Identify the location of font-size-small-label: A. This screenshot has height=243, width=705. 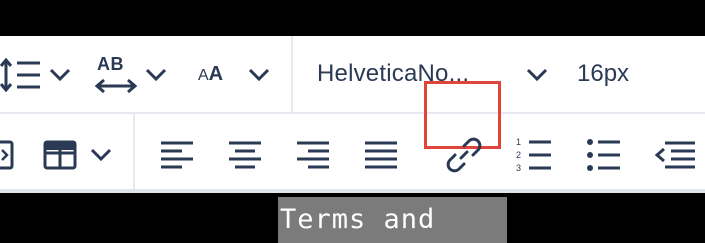
(203, 75).